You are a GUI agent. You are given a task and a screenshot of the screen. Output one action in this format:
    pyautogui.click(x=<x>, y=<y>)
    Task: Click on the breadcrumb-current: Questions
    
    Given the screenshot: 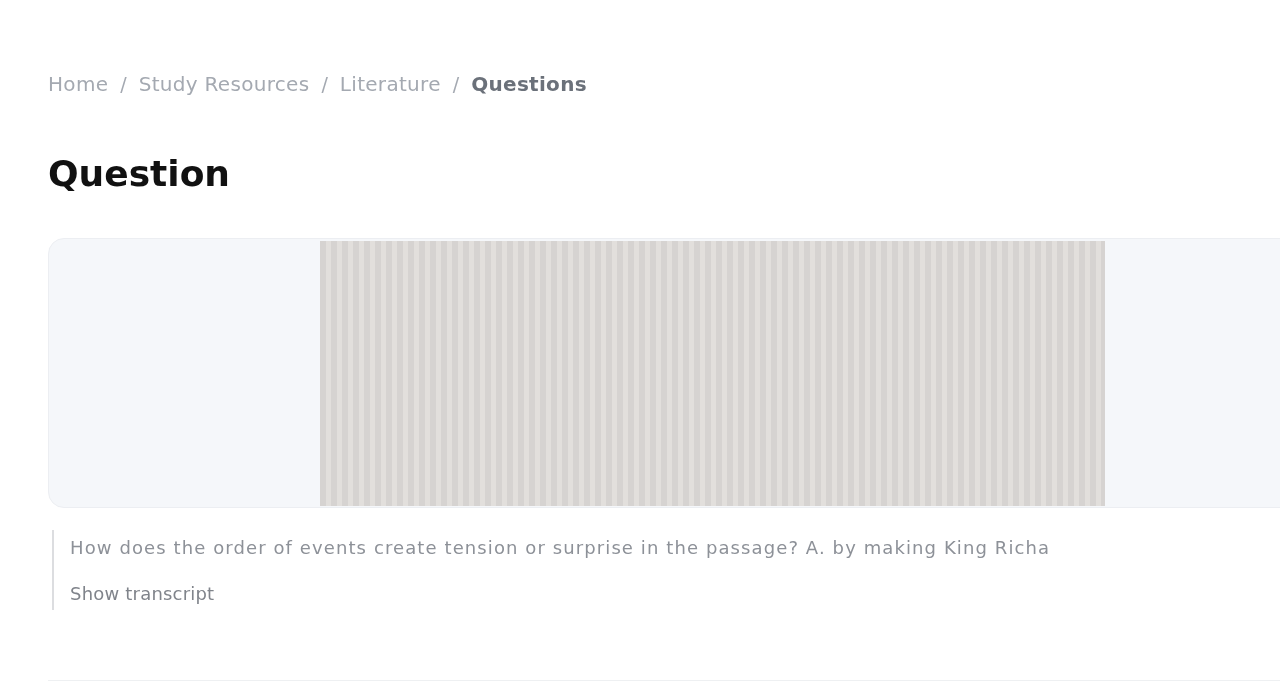 What is the action you would take?
    pyautogui.click(x=529, y=84)
    